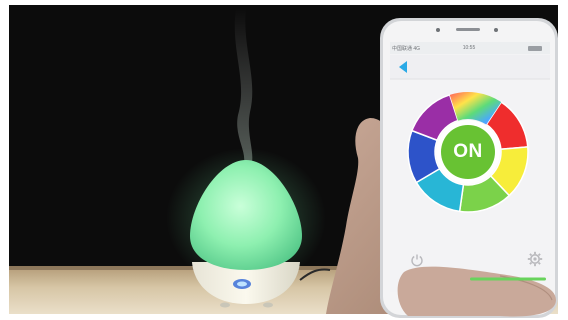 The height and width of the screenshot is (320, 568). I want to click on power-icon, so click(417, 260).